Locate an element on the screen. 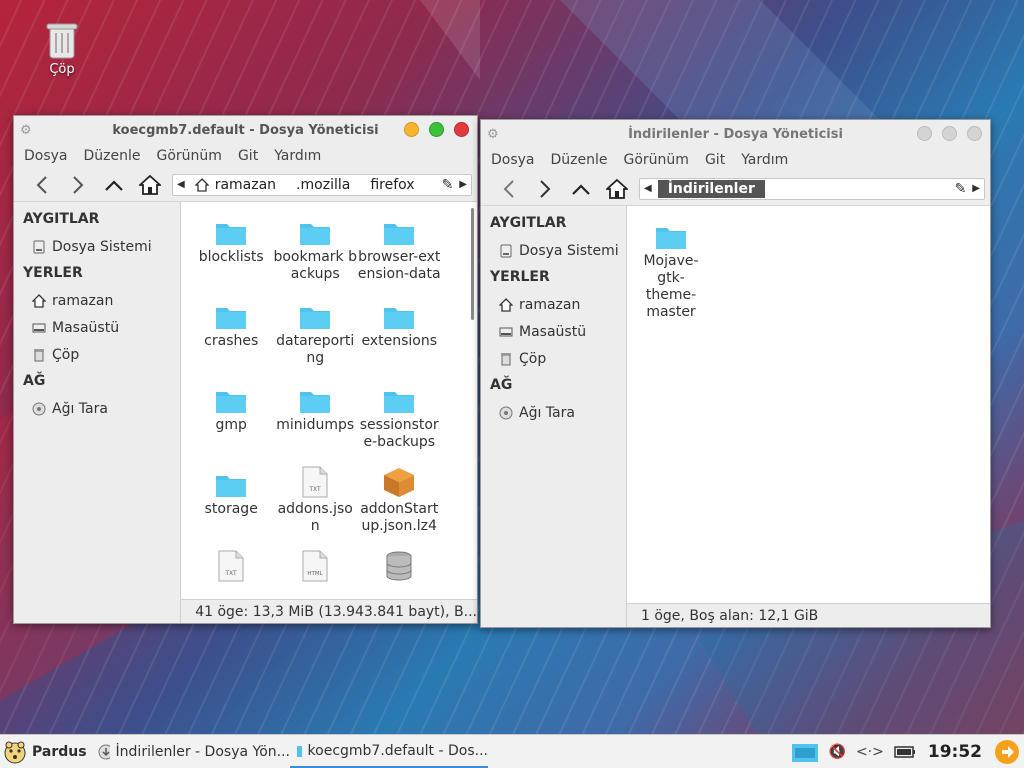  file-item: extensions is located at coordinates (399, 336).